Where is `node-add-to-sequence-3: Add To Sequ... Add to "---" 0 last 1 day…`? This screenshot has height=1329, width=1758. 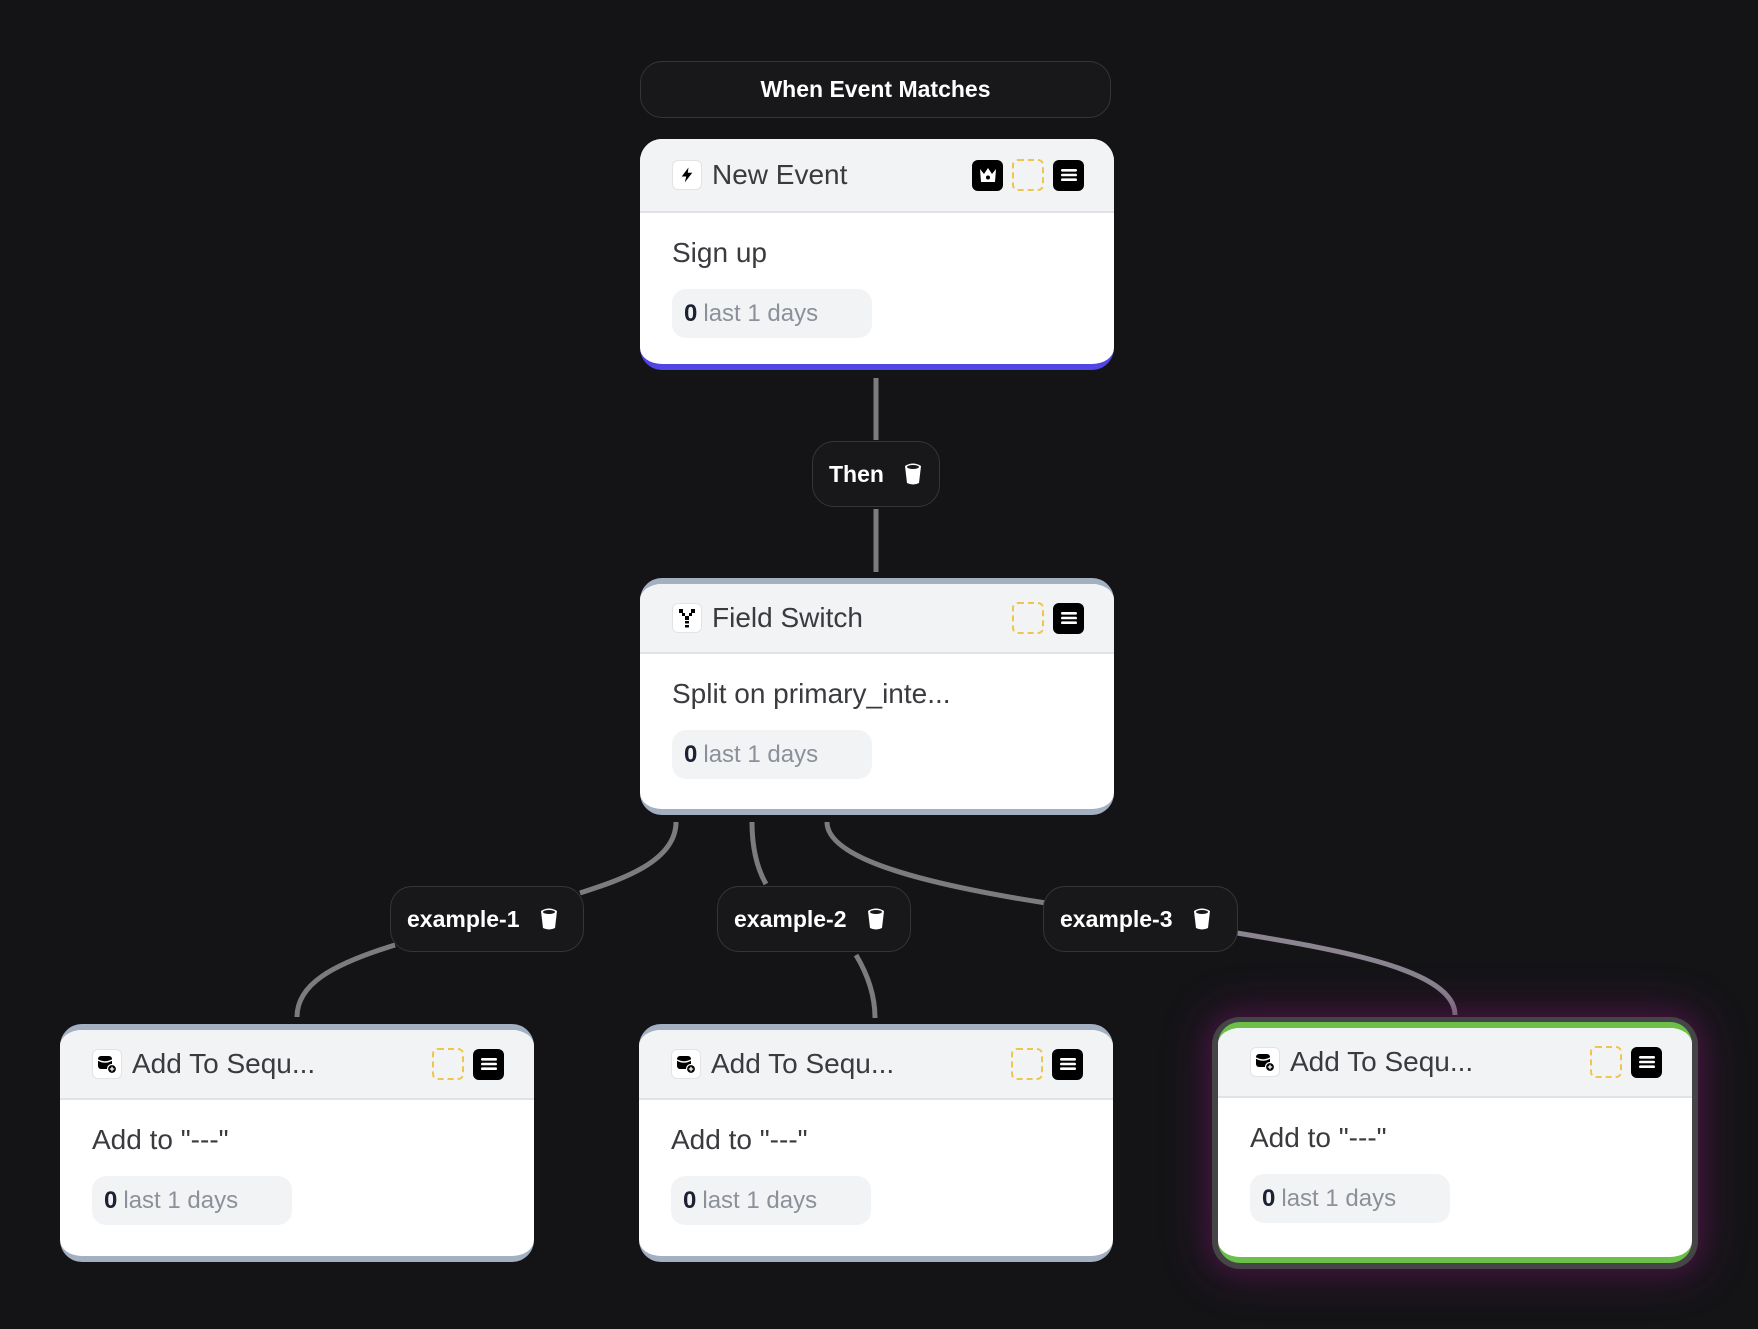 node-add-to-sequence-3: Add To Sequ... Add to "---" 0 last 1 day… is located at coordinates (1455, 1142).